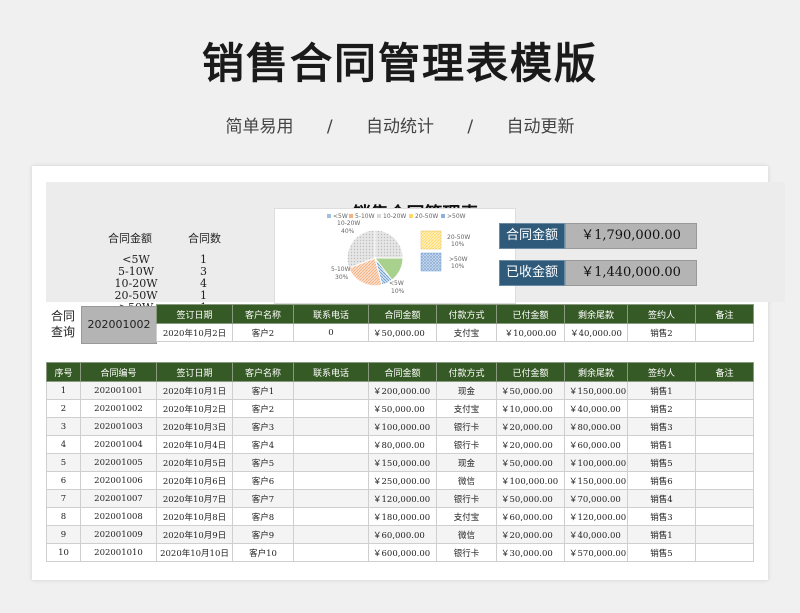 The height and width of the screenshot is (613, 800). Describe the element at coordinates (466, 314) in the screenshot. I see `header-cell: 付款方式` at that location.